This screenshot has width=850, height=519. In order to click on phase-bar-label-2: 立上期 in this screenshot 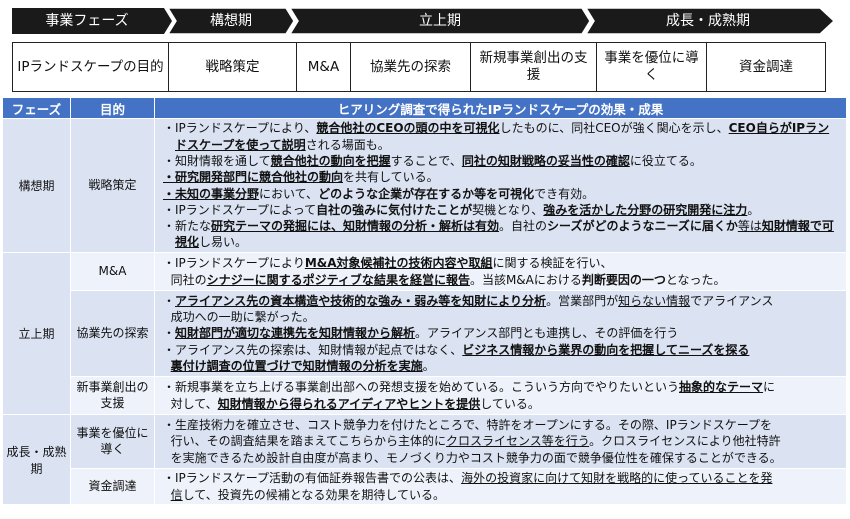, I will do `click(440, 21)`.